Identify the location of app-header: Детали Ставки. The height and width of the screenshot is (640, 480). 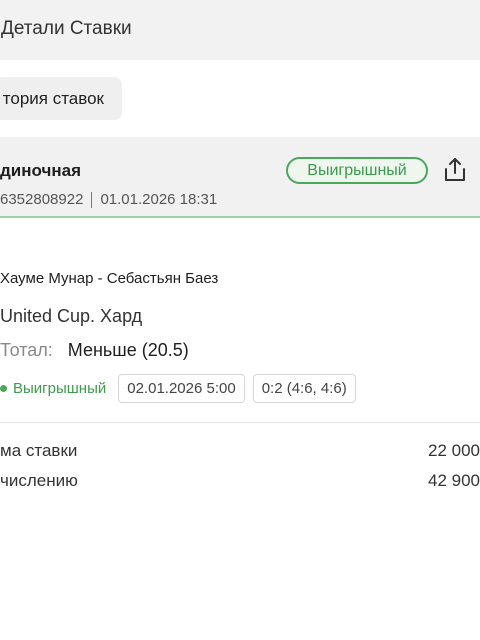
(240, 30).